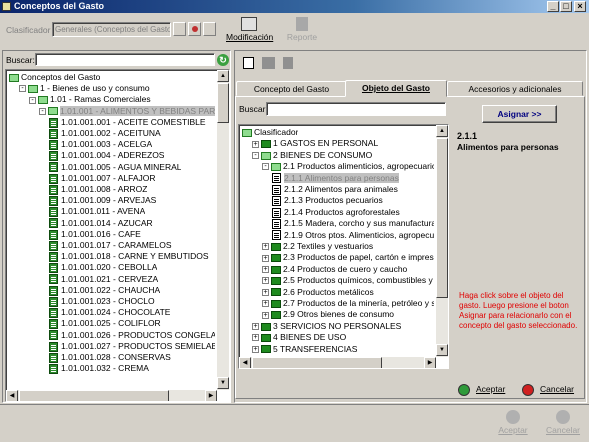 The width and height of the screenshot is (589, 442). I want to click on tree-row: 1.01.001.014 - AZUCAR, so click(101, 223).